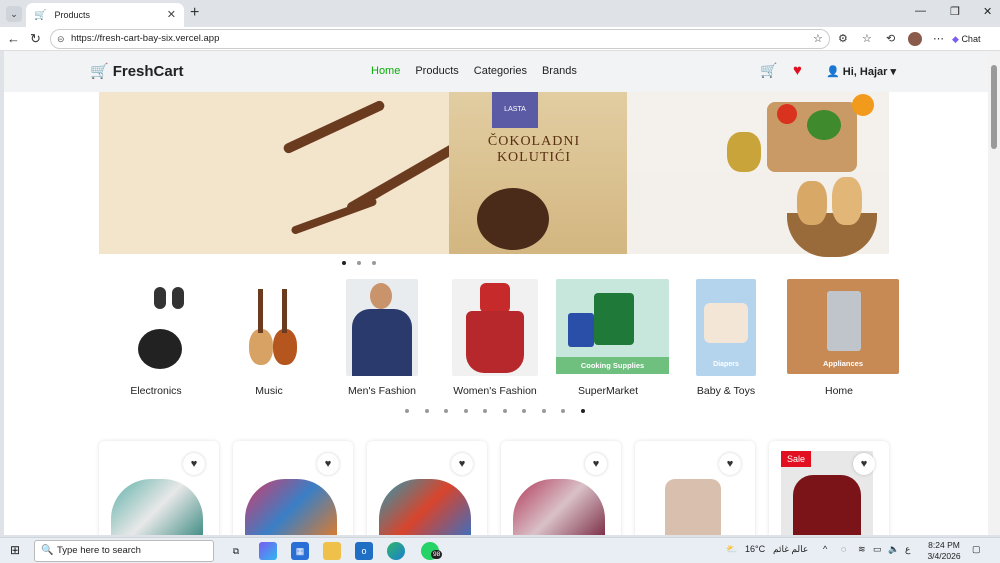 The width and height of the screenshot is (1000, 563). What do you see at coordinates (955, 39) in the screenshot?
I see `copilot-icon: ◆` at bounding box center [955, 39].